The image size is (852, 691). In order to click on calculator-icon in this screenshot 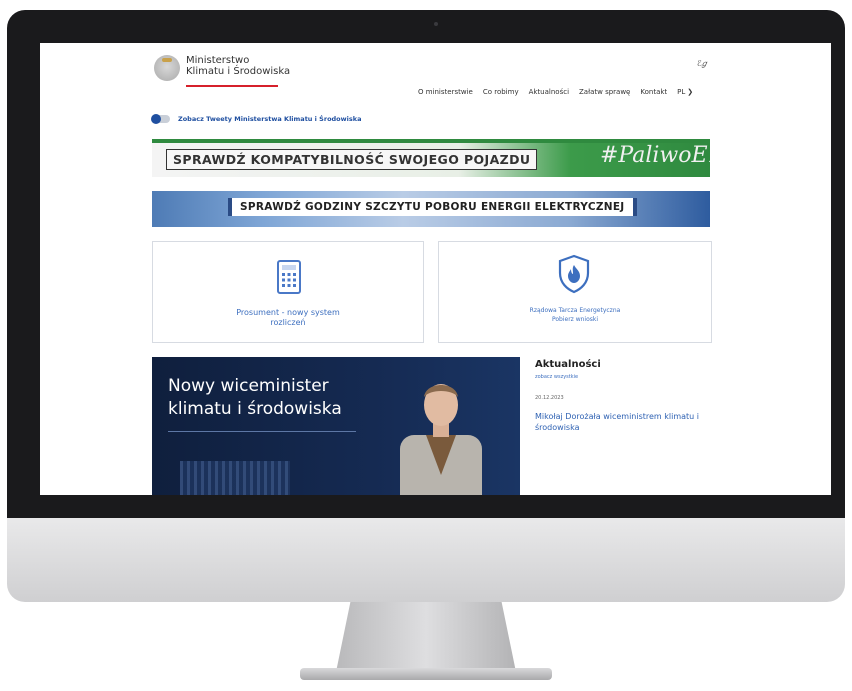, I will do `click(289, 277)`.